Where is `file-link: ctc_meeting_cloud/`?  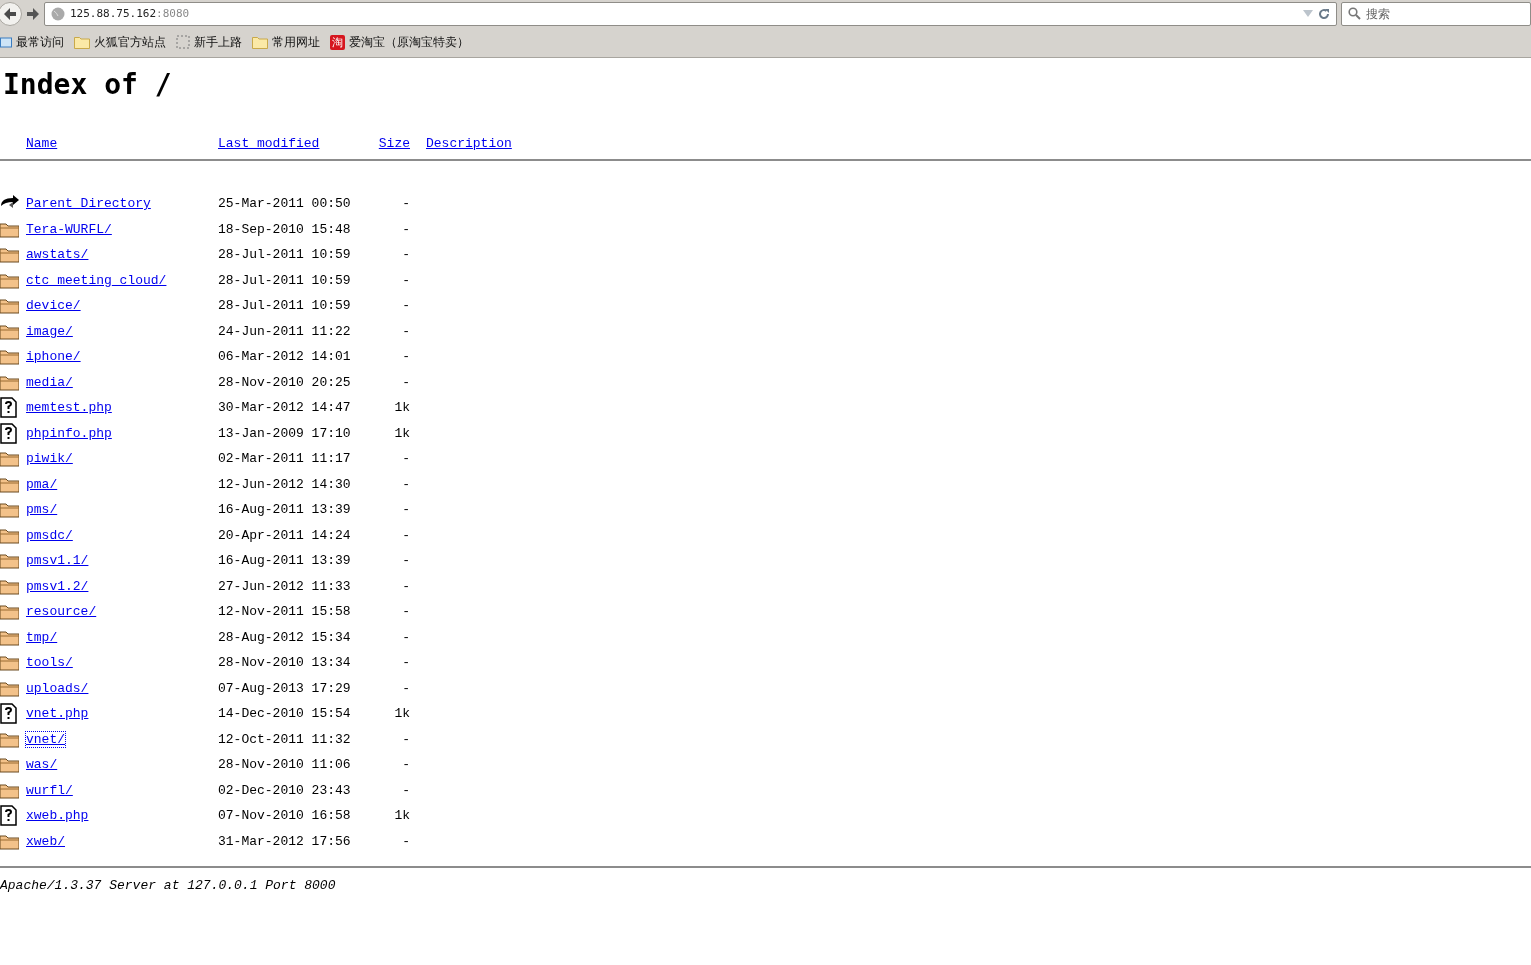 file-link: ctc_meeting_cloud/ is located at coordinates (96, 280).